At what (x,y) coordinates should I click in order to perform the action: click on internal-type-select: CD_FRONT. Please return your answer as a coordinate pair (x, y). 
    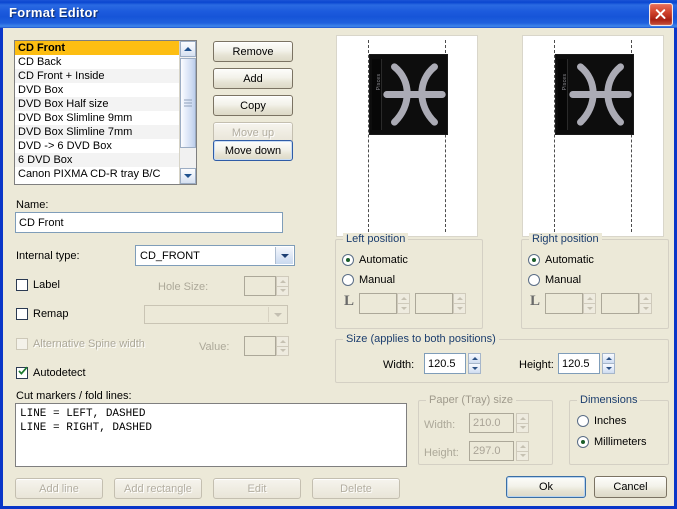
    Looking at the image, I should click on (215, 255).